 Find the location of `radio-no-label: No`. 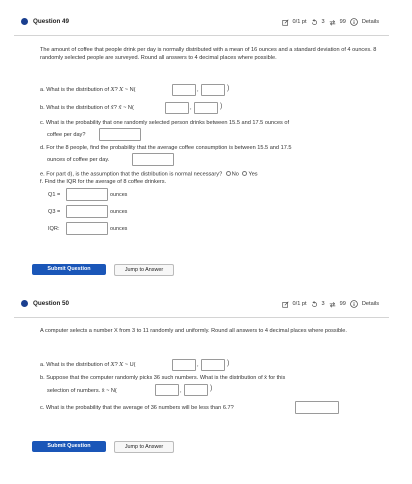

radio-no-label: No is located at coordinates (235, 175).